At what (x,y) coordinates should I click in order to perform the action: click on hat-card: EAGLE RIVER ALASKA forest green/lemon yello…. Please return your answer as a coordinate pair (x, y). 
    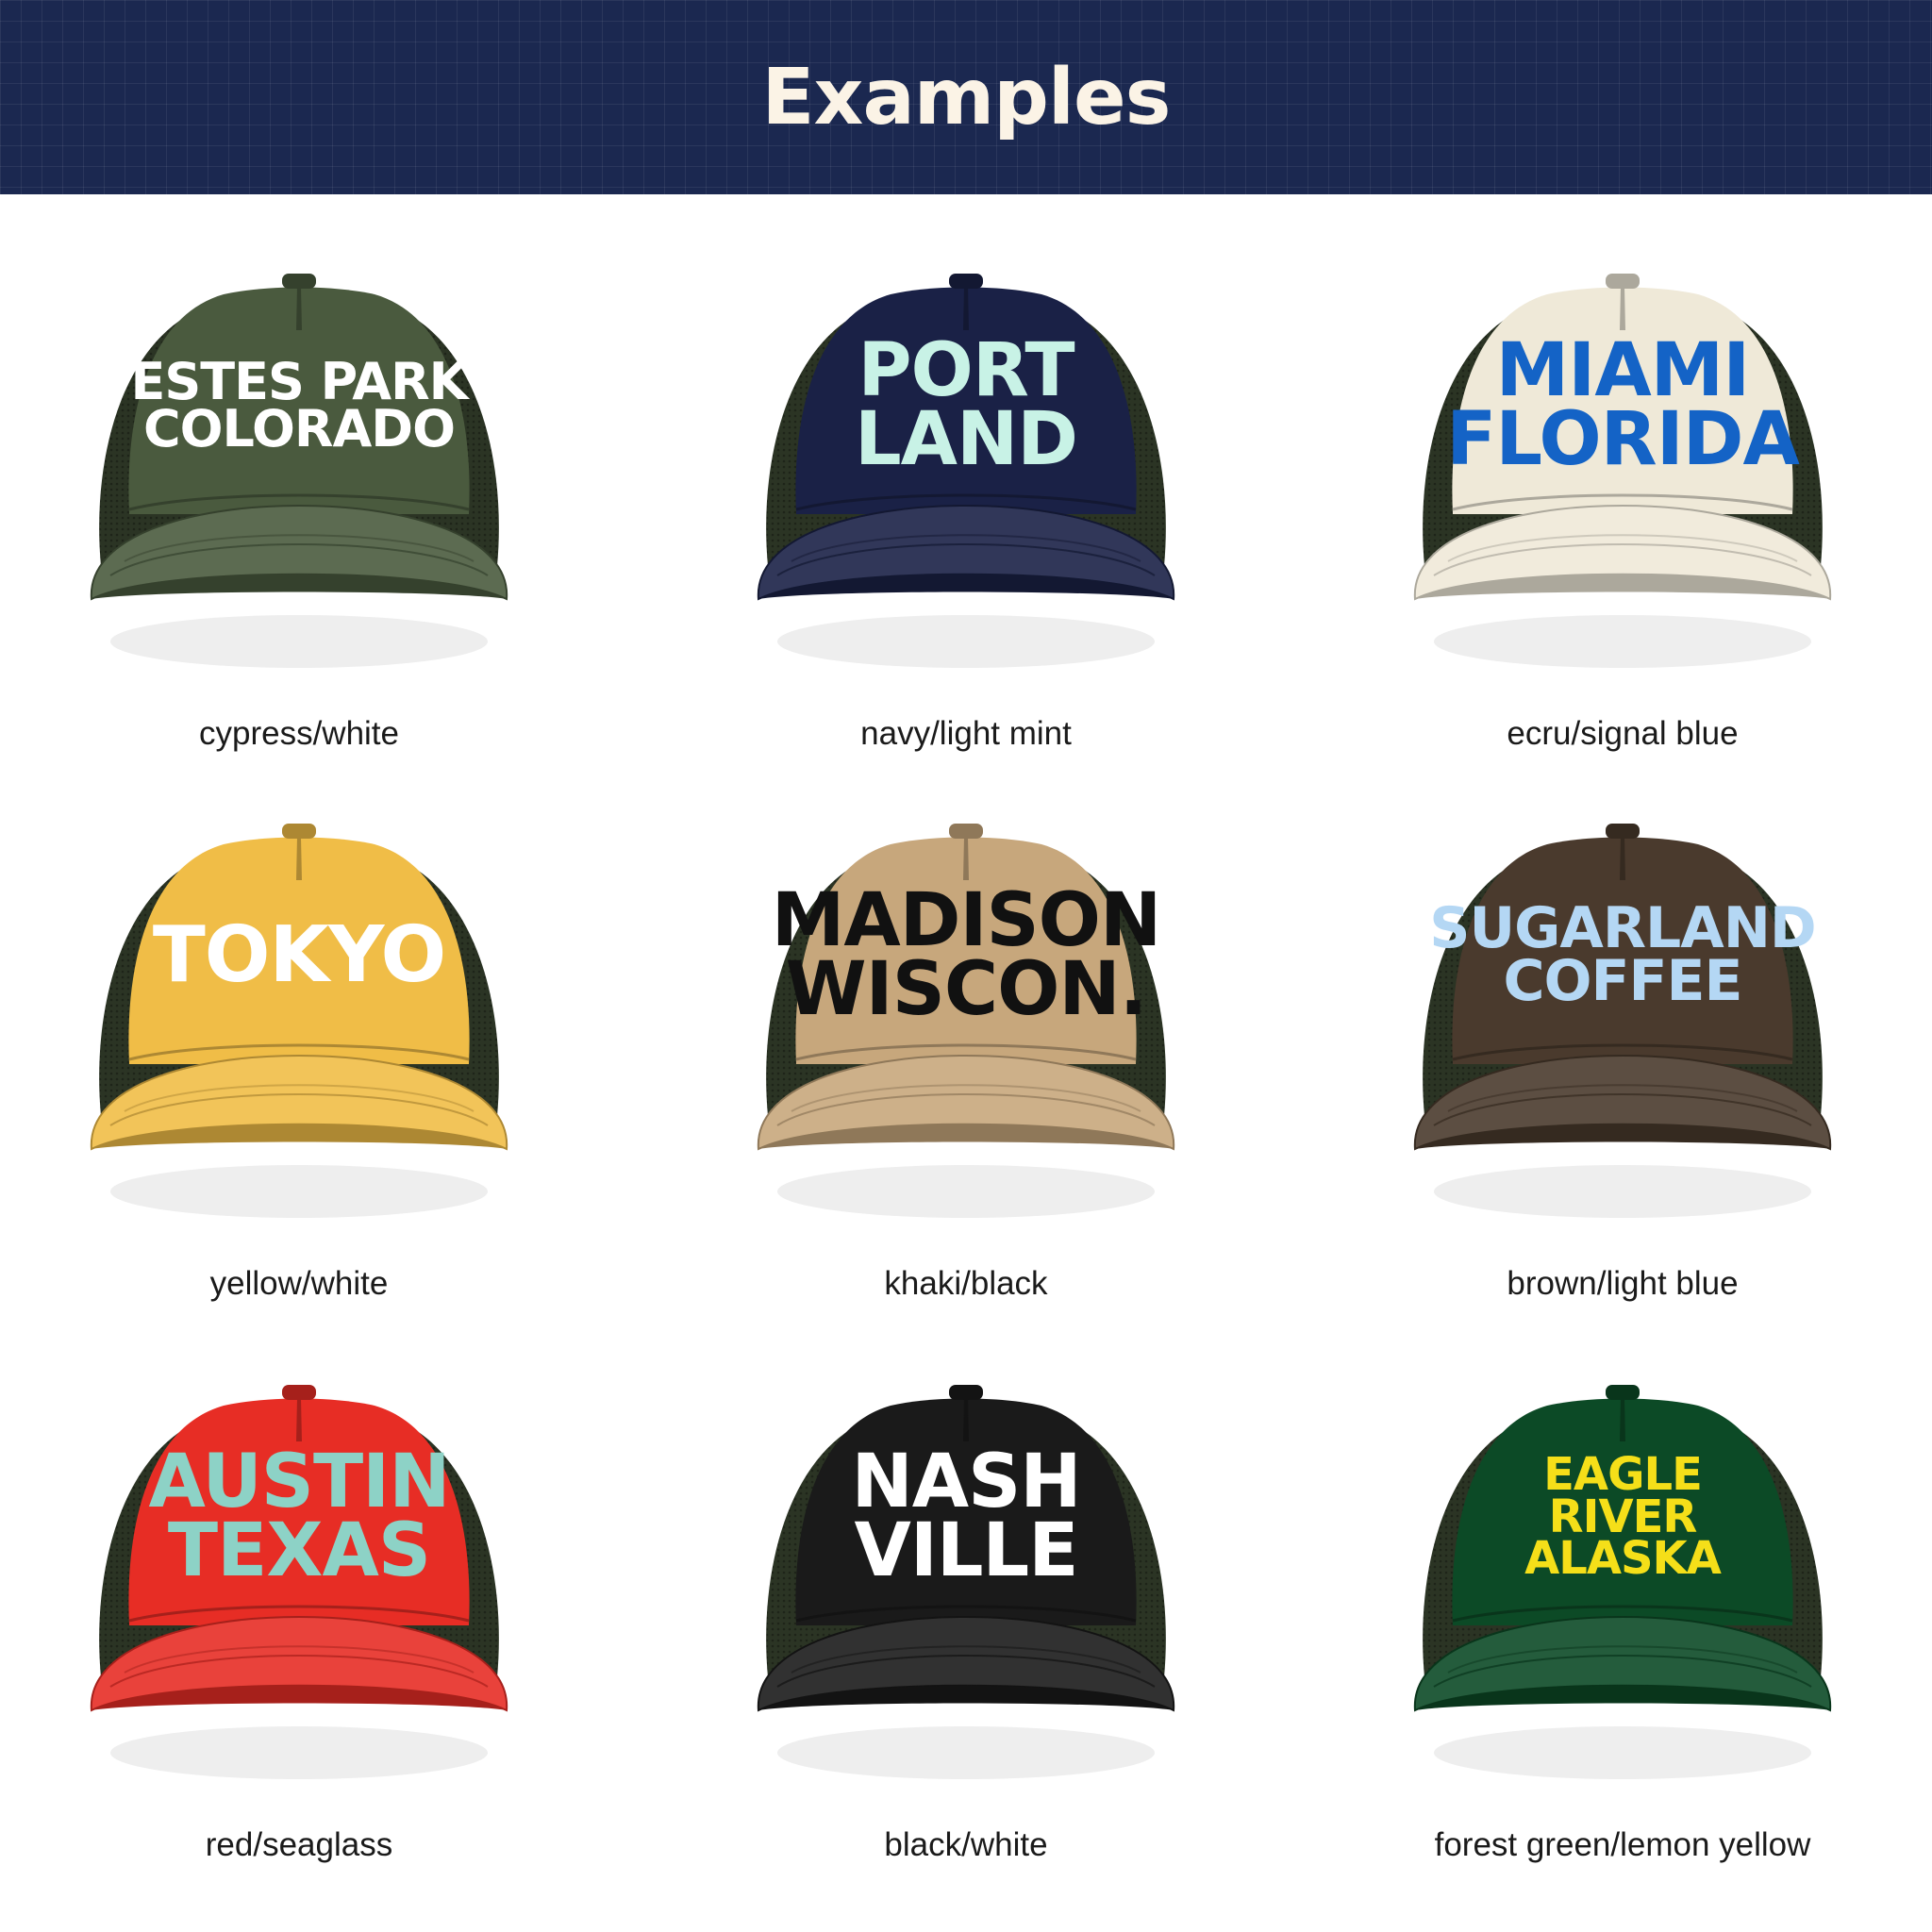
    Looking at the image, I should click on (1623, 1602).